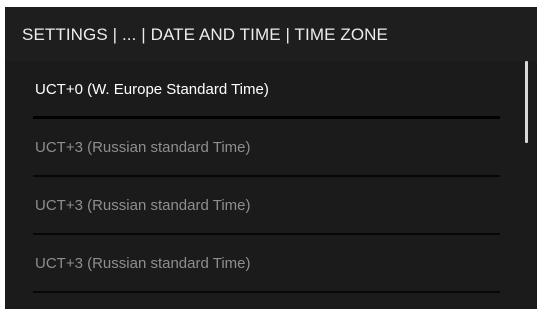  I want to click on scrollbar-thumb, so click(526, 102).